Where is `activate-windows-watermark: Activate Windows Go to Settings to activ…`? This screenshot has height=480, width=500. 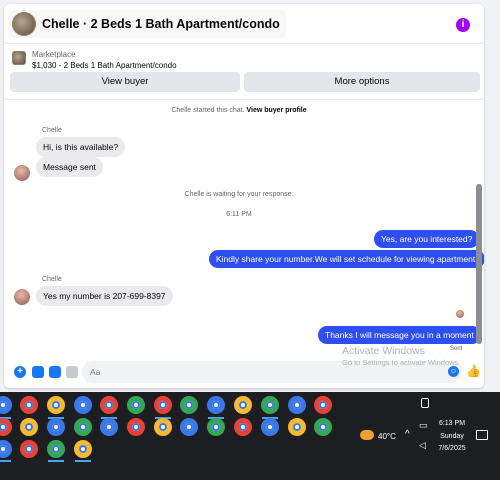
activate-windows-watermark: Activate Windows Go to Settings to activ… is located at coordinates (401, 357).